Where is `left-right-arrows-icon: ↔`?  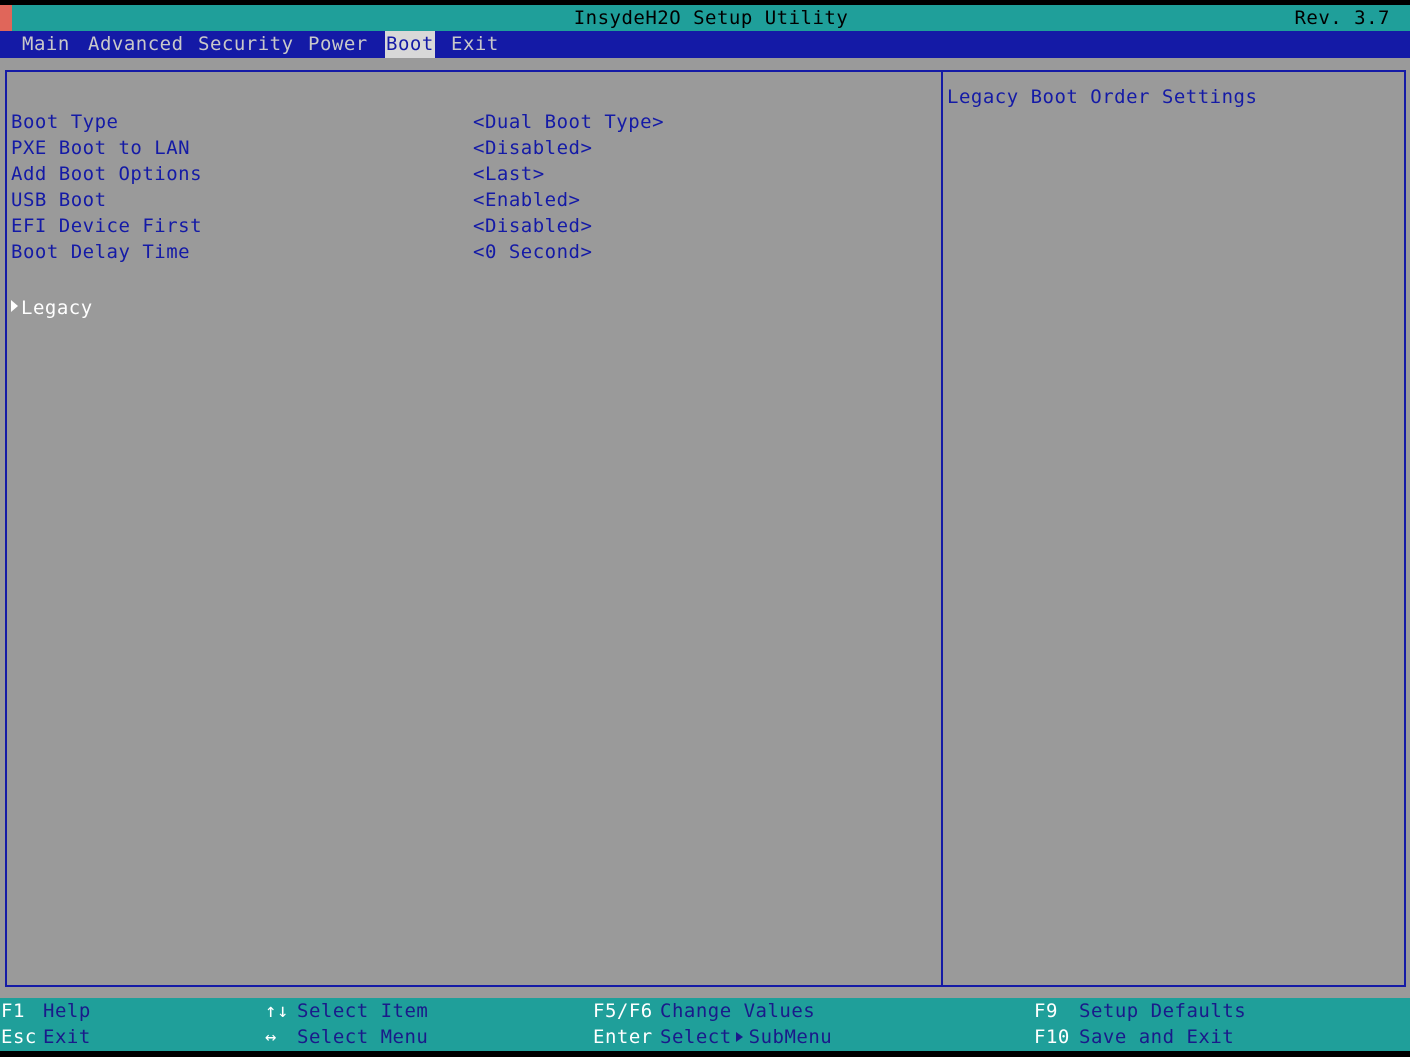
left-right-arrows-icon: ↔ is located at coordinates (271, 1037).